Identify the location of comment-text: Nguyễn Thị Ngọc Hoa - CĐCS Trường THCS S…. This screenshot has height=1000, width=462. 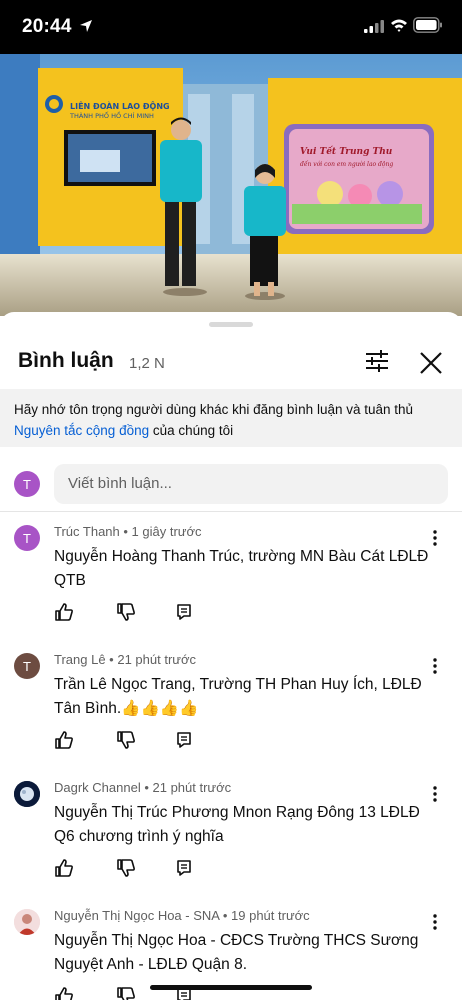
(236, 952).